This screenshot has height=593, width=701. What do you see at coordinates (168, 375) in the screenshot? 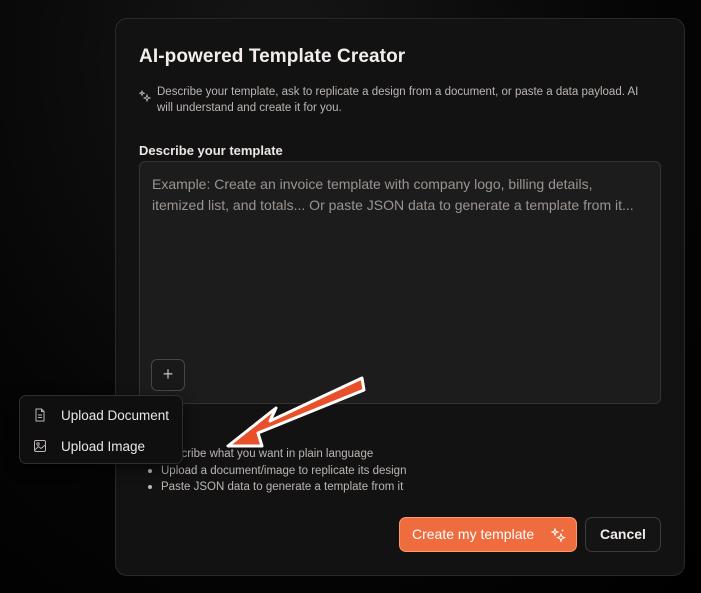
I see `attach-button: +` at bounding box center [168, 375].